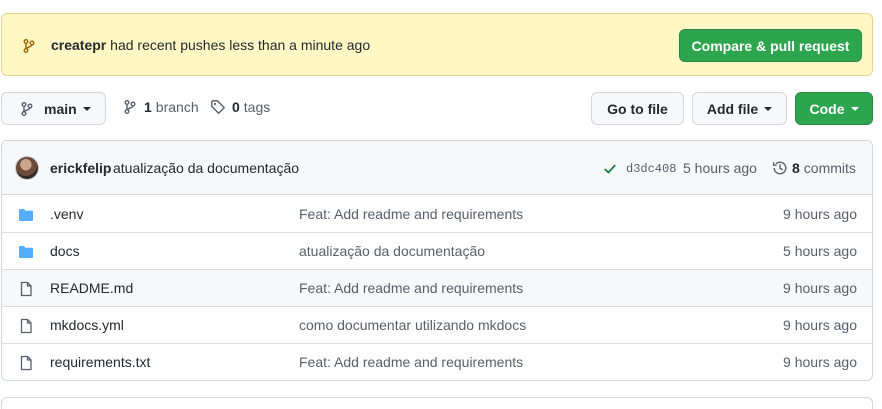 This screenshot has width=882, height=409. Describe the element at coordinates (257, 107) in the screenshot. I see `tag-label: tags` at that location.